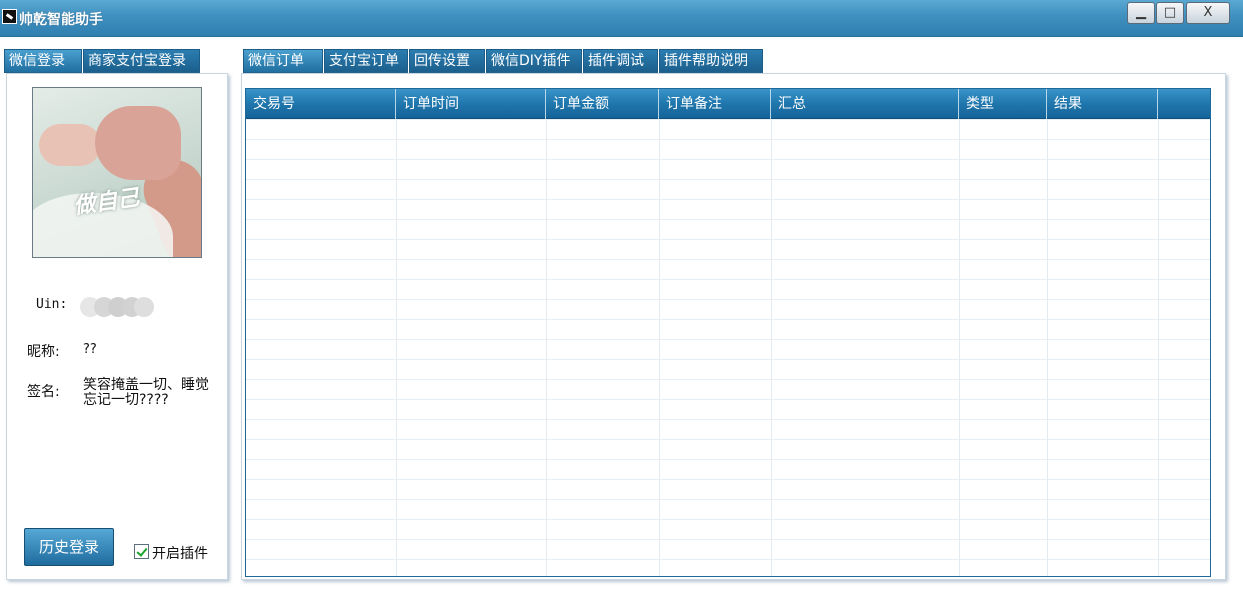 The height and width of the screenshot is (593, 1243). I want to click on column-header-transaction-id: 交易号, so click(321, 104).